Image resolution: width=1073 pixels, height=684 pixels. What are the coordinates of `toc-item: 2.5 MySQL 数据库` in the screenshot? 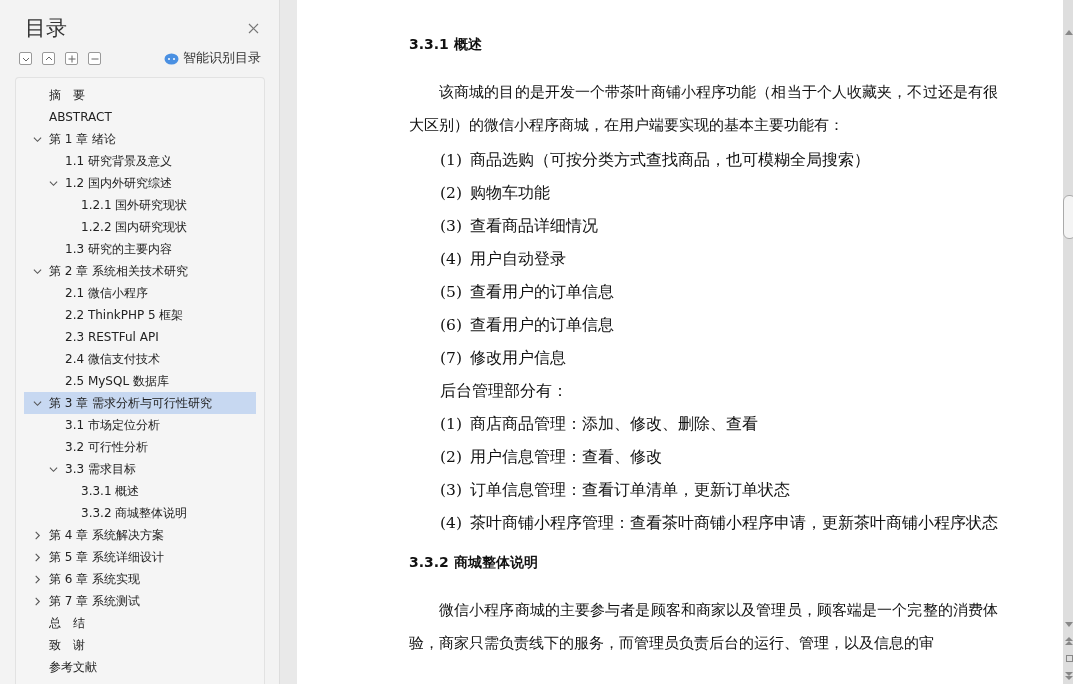 It's located at (140, 381).